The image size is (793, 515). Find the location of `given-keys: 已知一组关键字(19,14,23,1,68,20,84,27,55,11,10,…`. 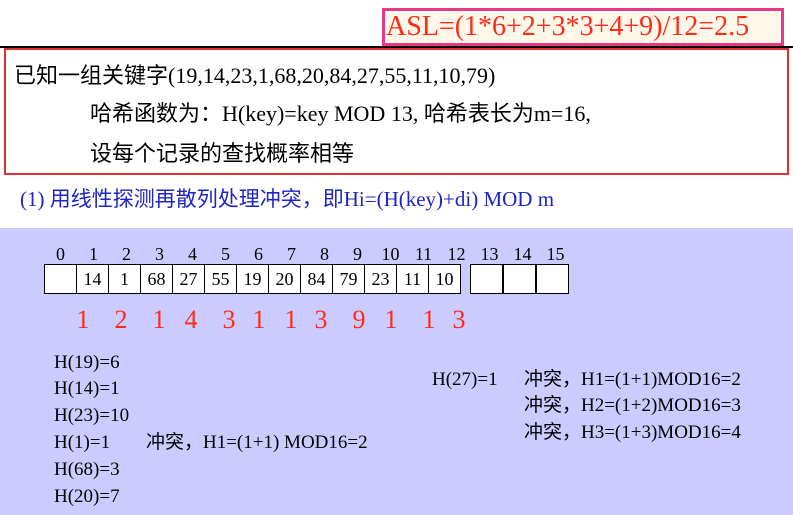

given-keys: 已知一组关键字(19,14,23,1,68,20,84,27,55,11,10,… is located at coordinates (255, 75).